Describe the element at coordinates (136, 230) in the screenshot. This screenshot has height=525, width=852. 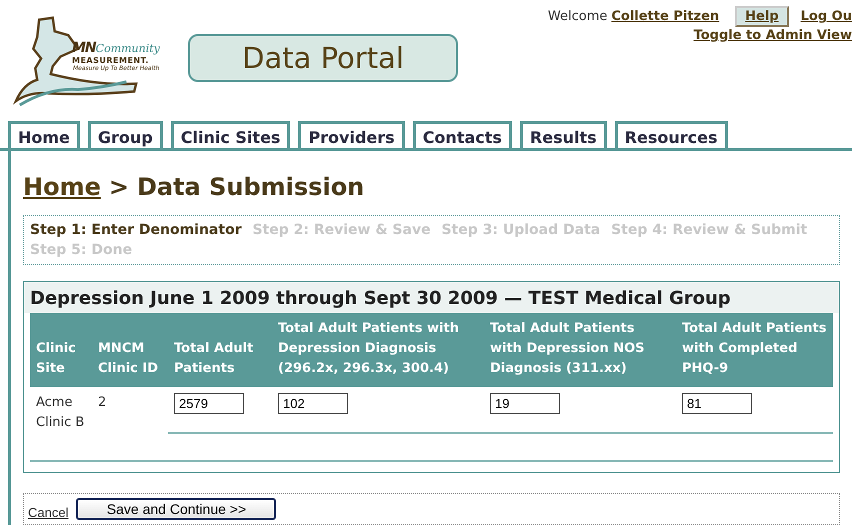
I see `step-label: Step 1: Enter Denominator` at that location.